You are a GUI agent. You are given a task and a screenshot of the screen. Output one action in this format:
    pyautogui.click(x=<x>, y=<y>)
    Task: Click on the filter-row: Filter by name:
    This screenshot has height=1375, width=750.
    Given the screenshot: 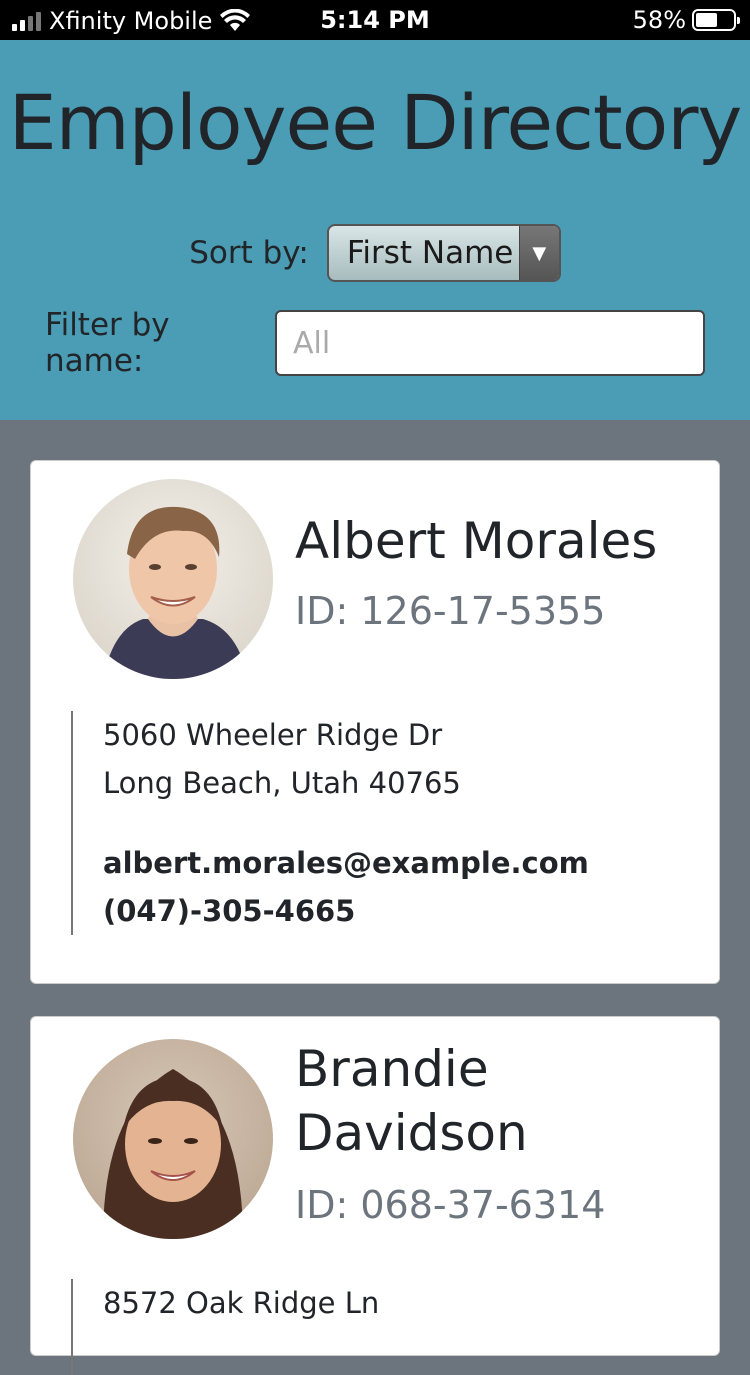 What is the action you would take?
    pyautogui.click(x=375, y=343)
    